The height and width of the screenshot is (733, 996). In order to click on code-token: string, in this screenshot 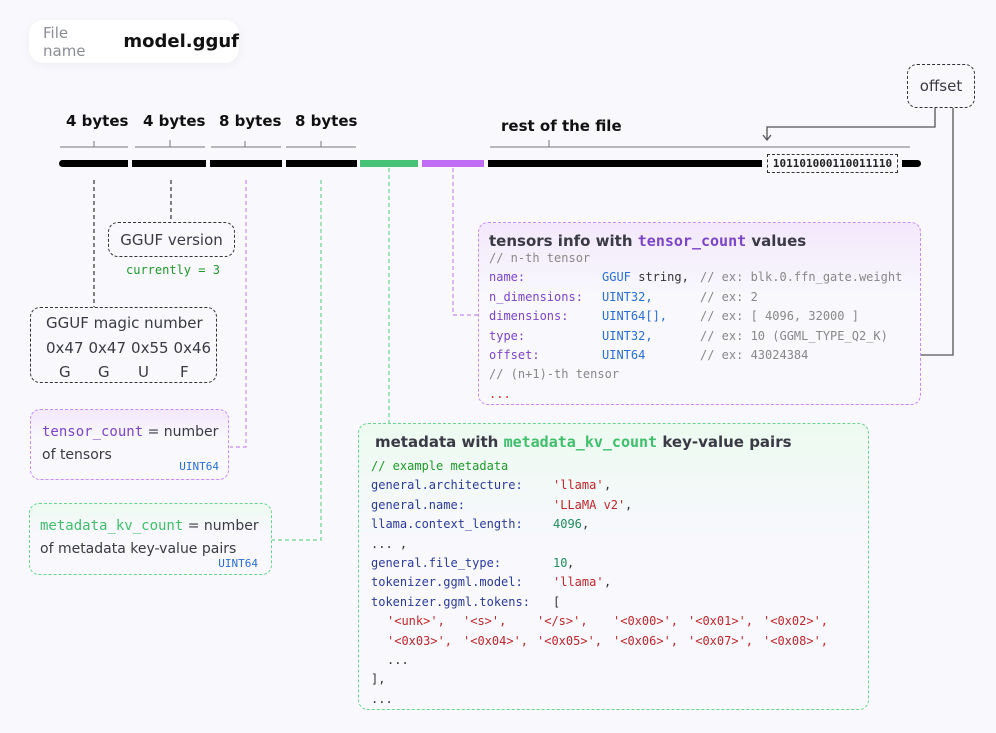, I will do `click(660, 277)`.